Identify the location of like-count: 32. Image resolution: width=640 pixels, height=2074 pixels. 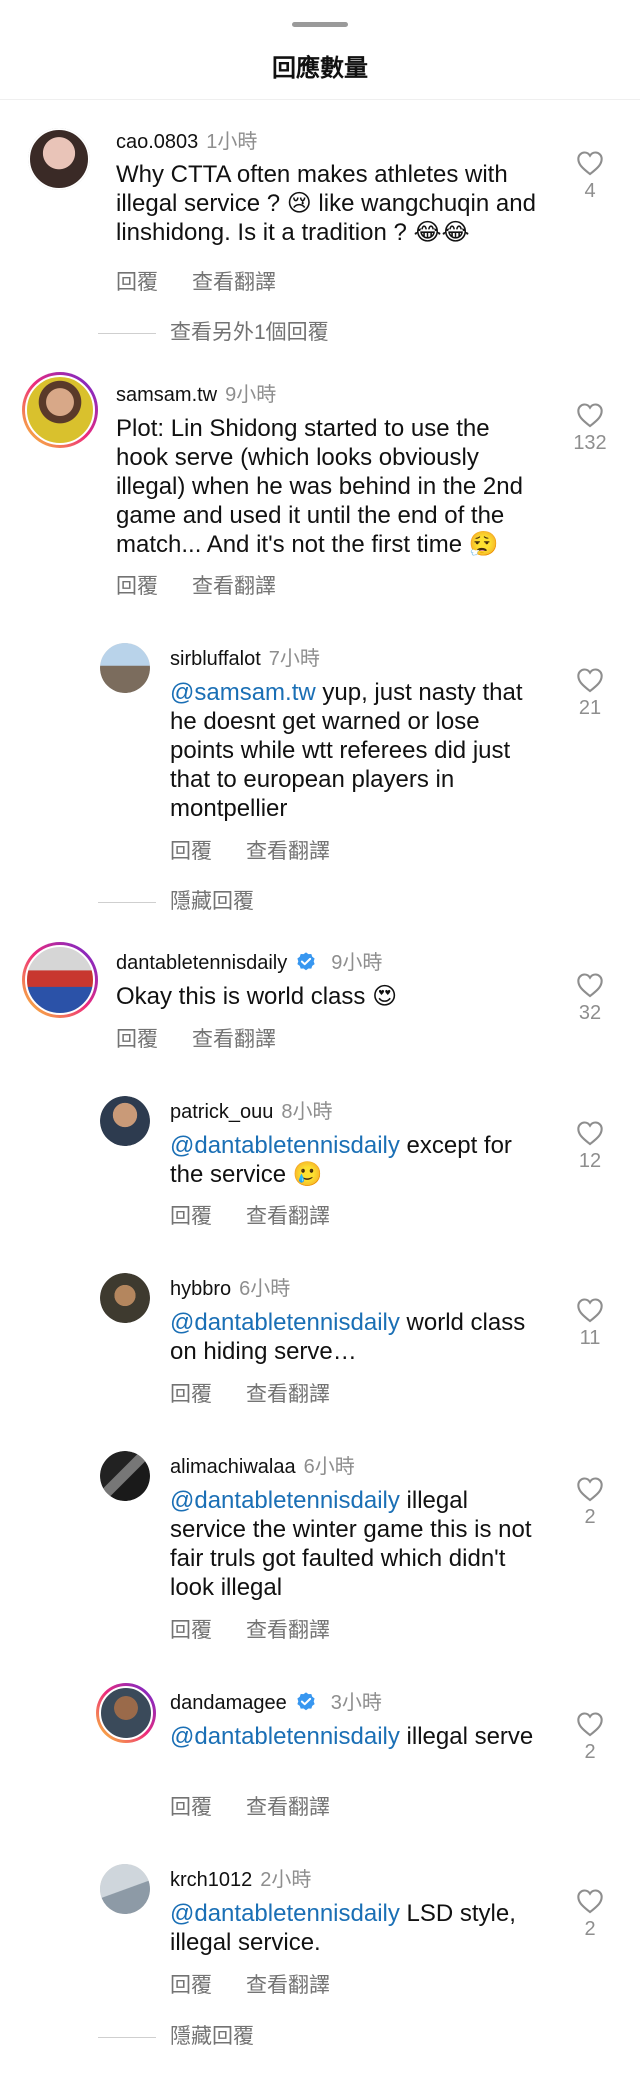
(590, 1013).